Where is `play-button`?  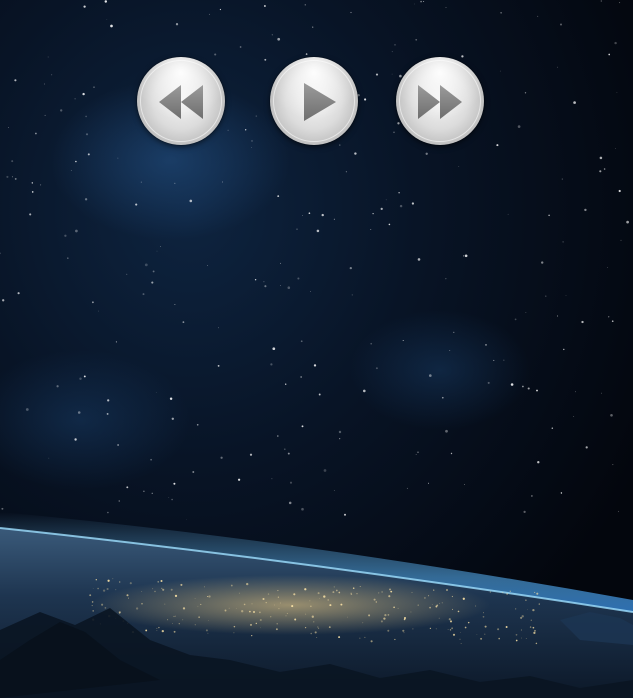
play-button is located at coordinates (314, 101).